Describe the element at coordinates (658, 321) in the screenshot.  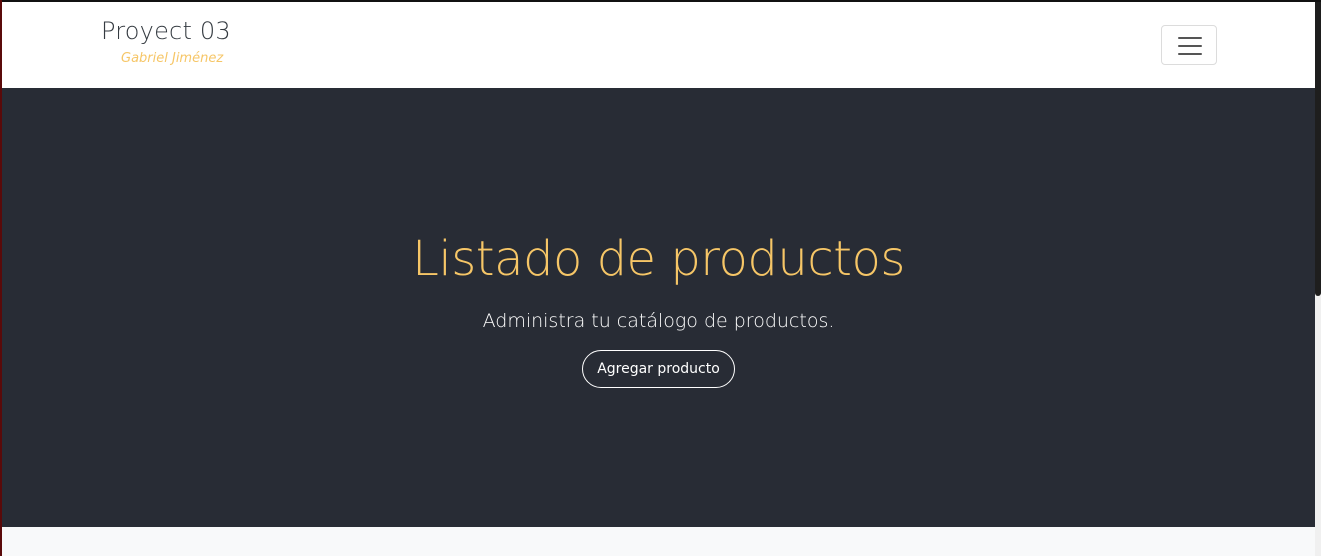
I see `hero-lead-text: Administra tu catálogo de productos.` at that location.